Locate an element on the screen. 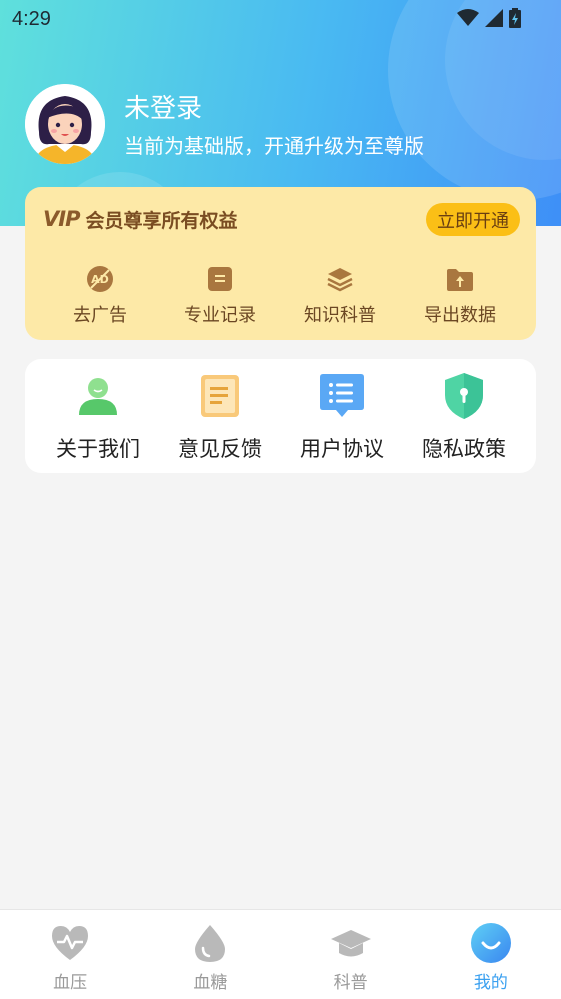  heart-icon is located at coordinates (70, 943).